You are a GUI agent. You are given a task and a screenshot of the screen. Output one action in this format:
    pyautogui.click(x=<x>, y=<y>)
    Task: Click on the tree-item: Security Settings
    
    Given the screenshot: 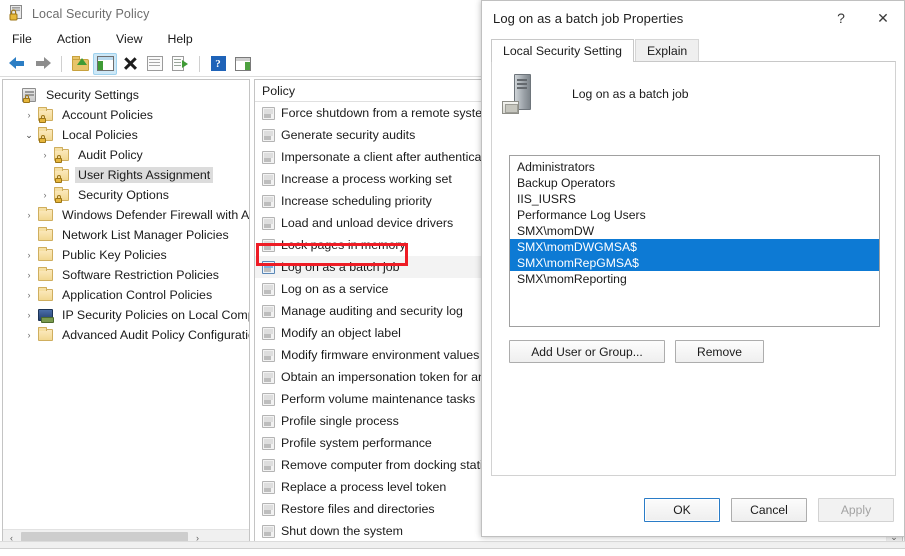 What is the action you would take?
    pyautogui.click(x=126, y=95)
    